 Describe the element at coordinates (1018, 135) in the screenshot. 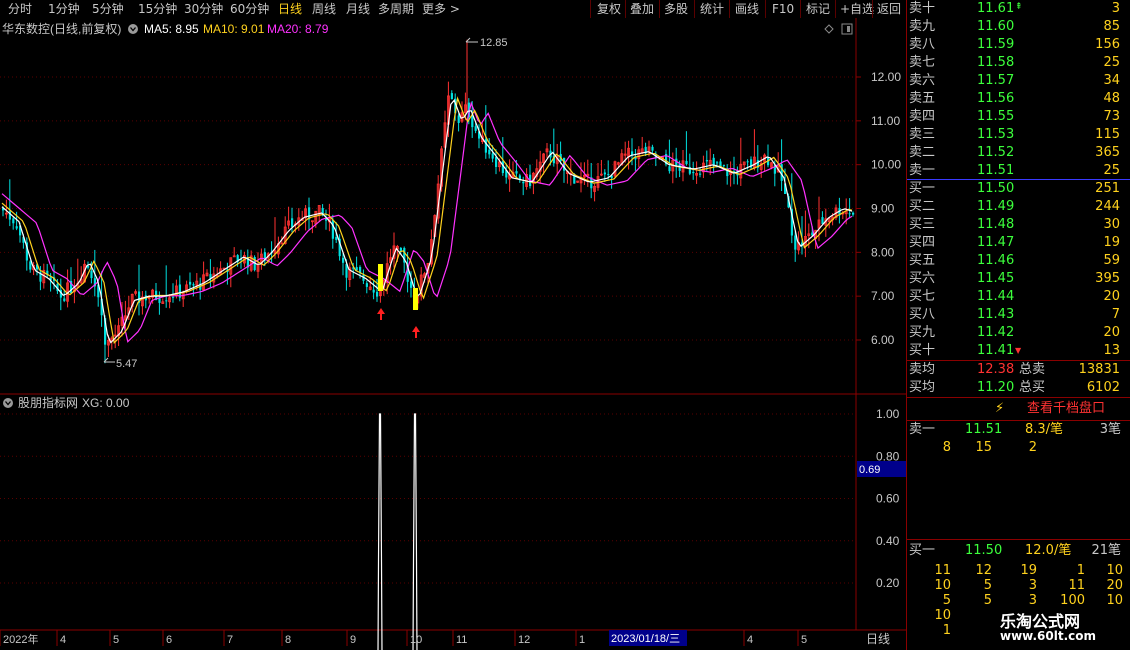

I see `ask-row: 卖三 11.53 115` at that location.